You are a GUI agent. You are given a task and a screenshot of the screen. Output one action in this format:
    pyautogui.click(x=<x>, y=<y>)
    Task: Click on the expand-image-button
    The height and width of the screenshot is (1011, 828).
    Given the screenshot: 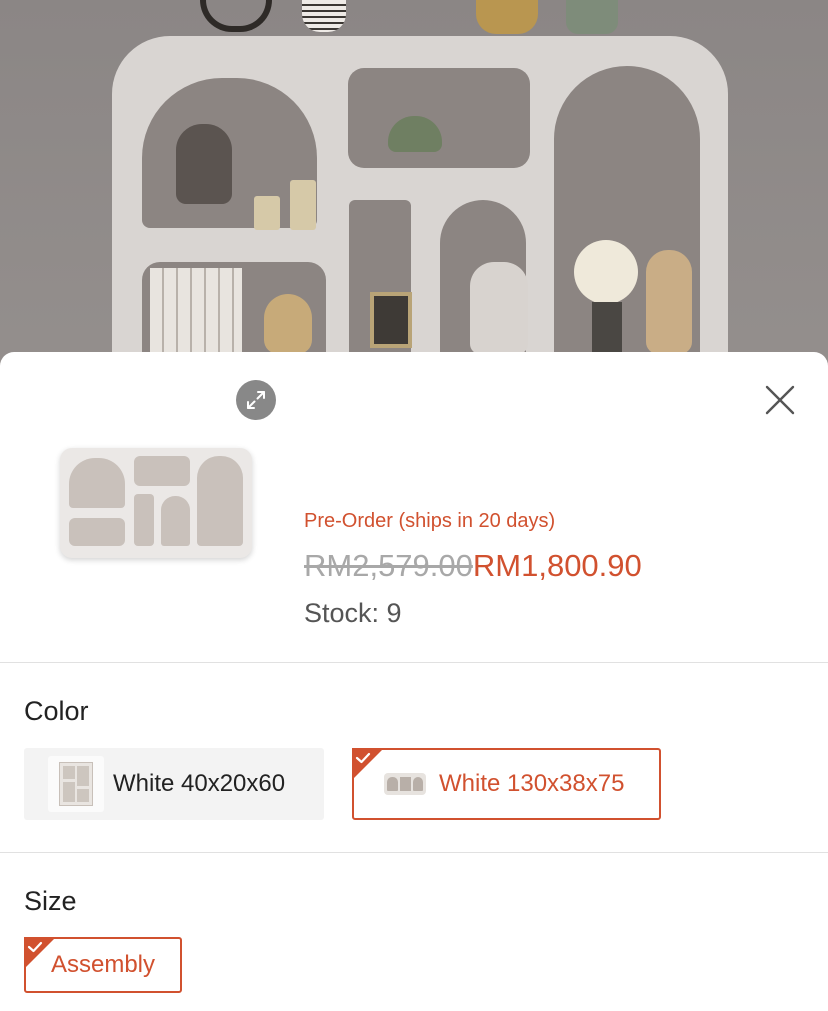 What is the action you would take?
    pyautogui.click(x=256, y=400)
    